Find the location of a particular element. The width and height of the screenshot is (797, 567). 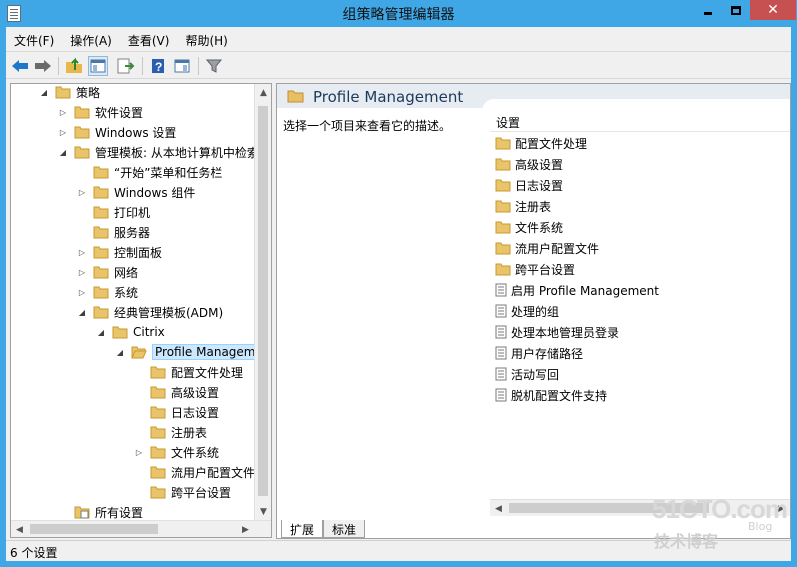

list-item-label: 活动写回 is located at coordinates (535, 374).